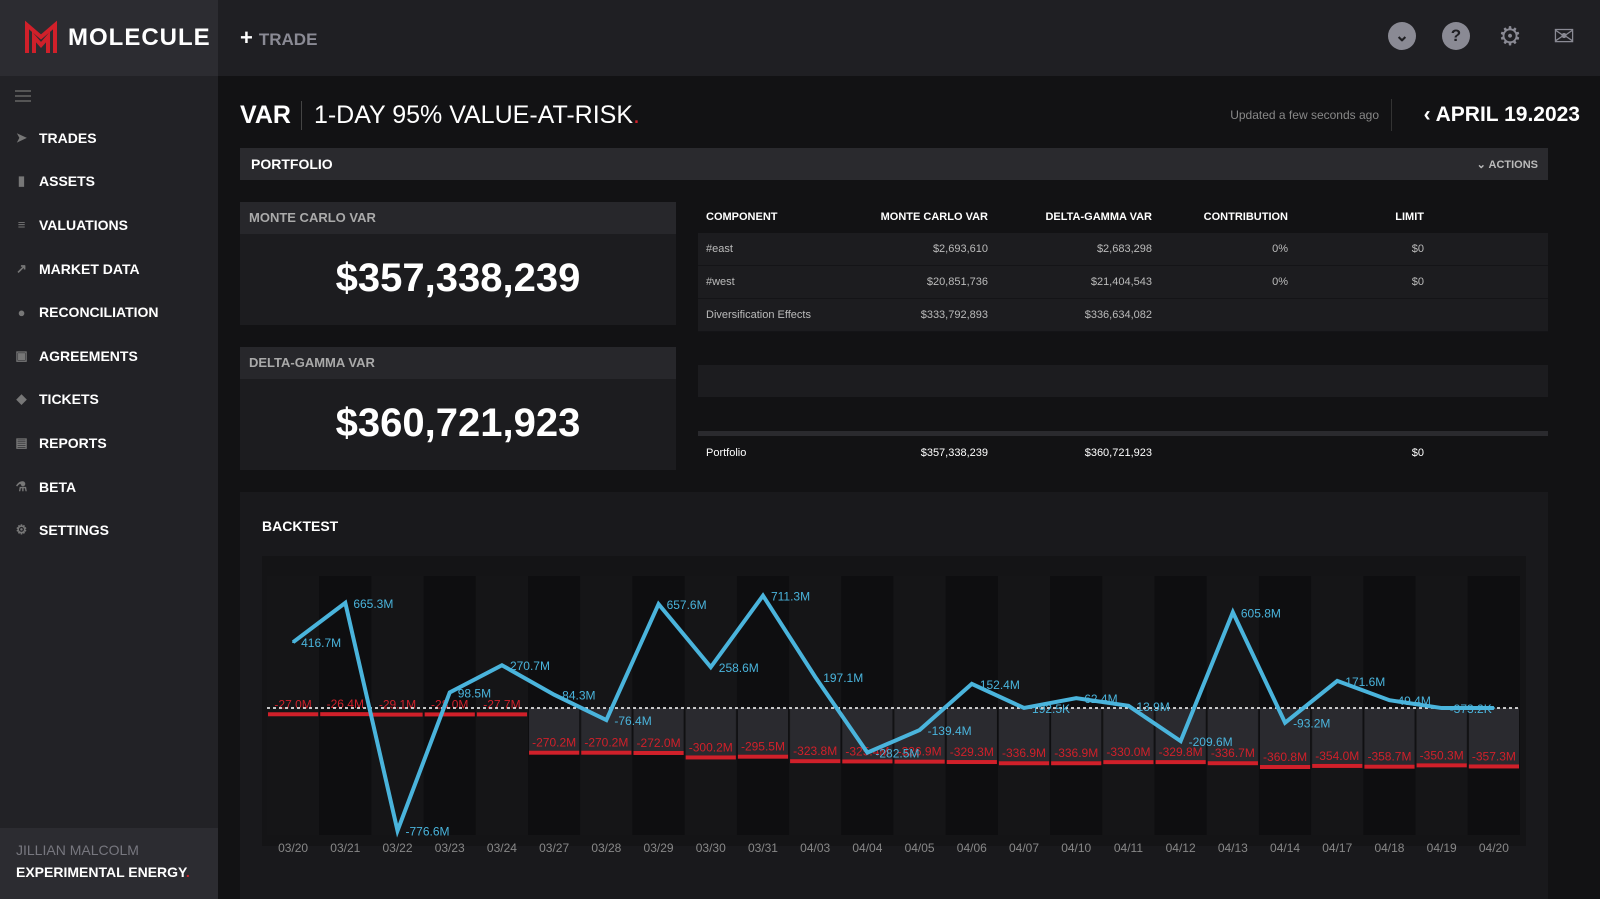 This screenshot has height=899, width=1600. What do you see at coordinates (89, 268) in the screenshot?
I see `sidebar-item-label: MARKET DATA` at bounding box center [89, 268].